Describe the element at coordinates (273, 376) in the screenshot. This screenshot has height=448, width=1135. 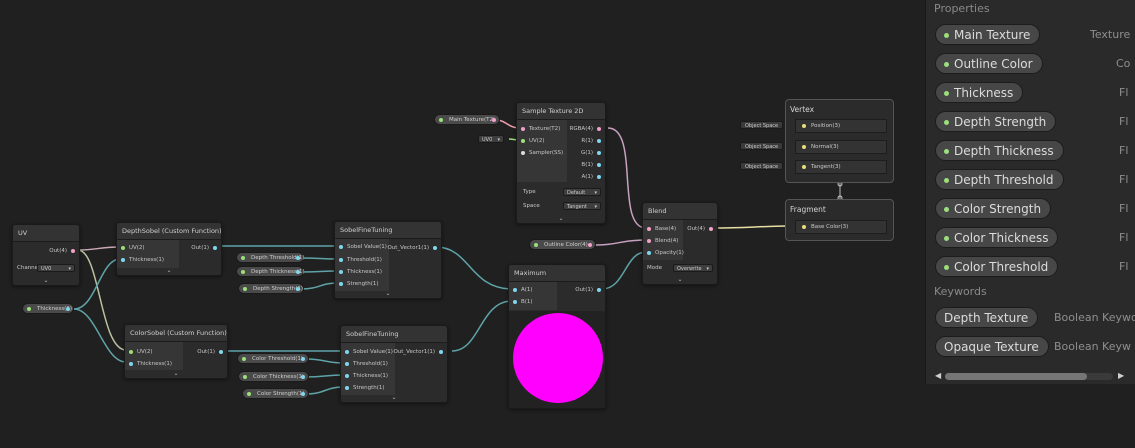
I see `color-thickness-property-node: Color Thickness(1)` at that location.